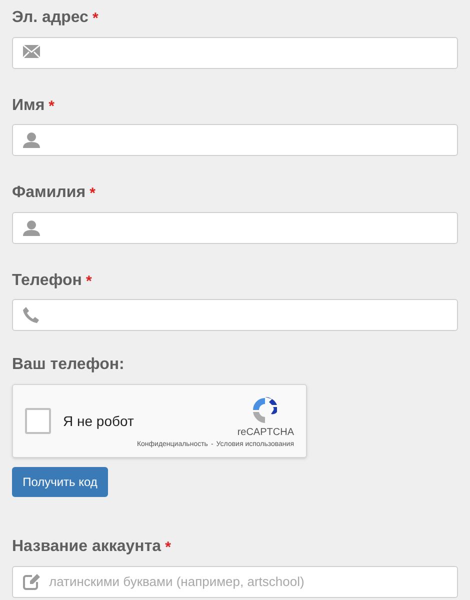 The height and width of the screenshot is (600, 470). Describe the element at coordinates (69, 365) in the screenshot. I see `section-label: Ваш телефон:` at that location.